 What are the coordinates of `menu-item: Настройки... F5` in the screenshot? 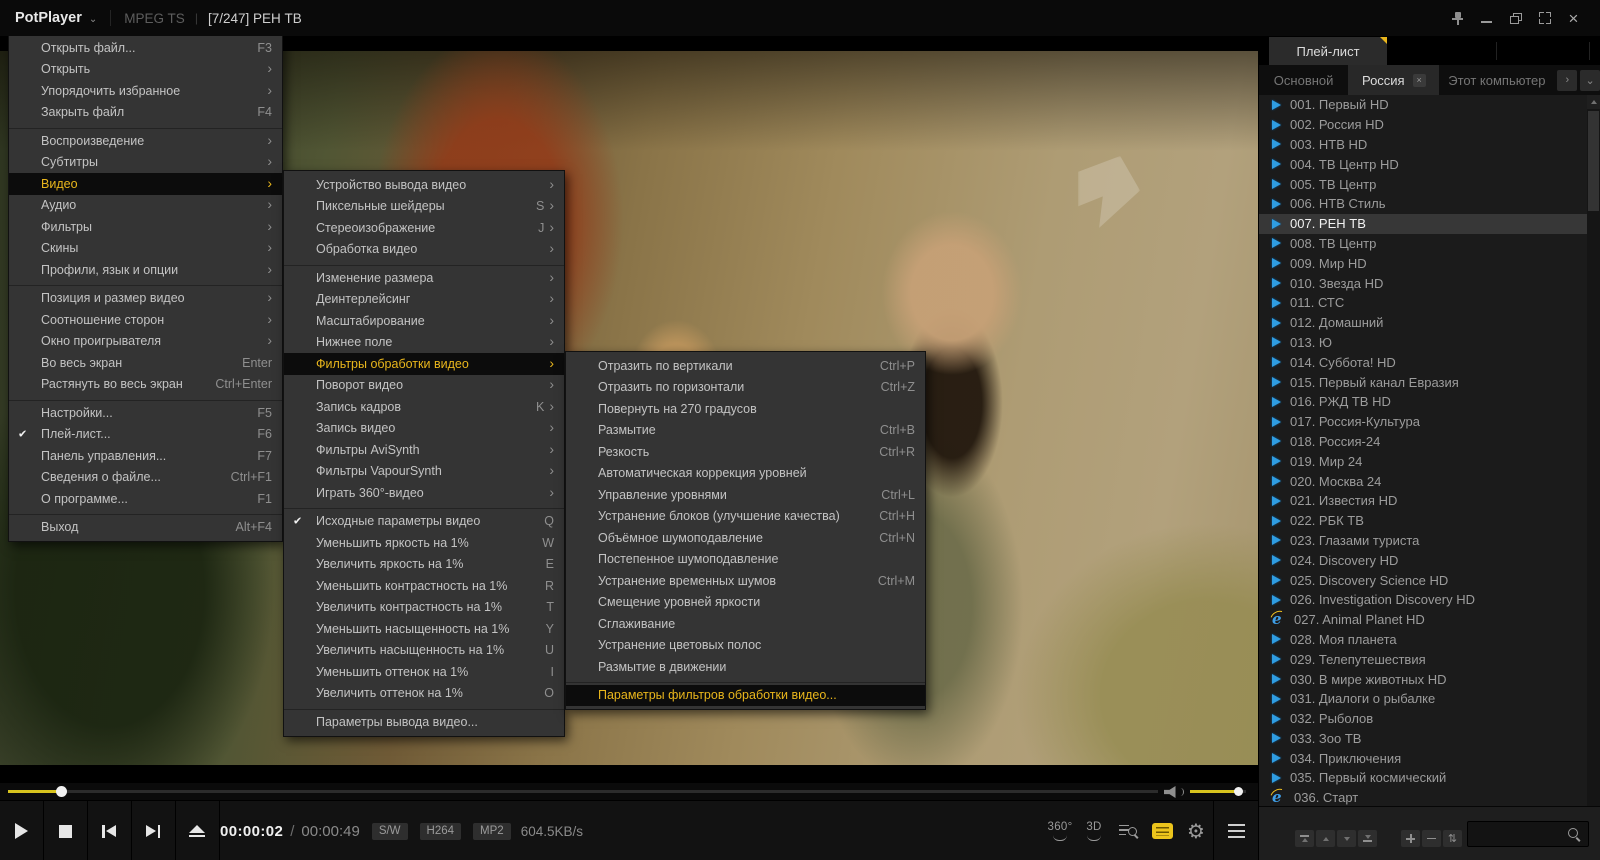 It's located at (145, 413).